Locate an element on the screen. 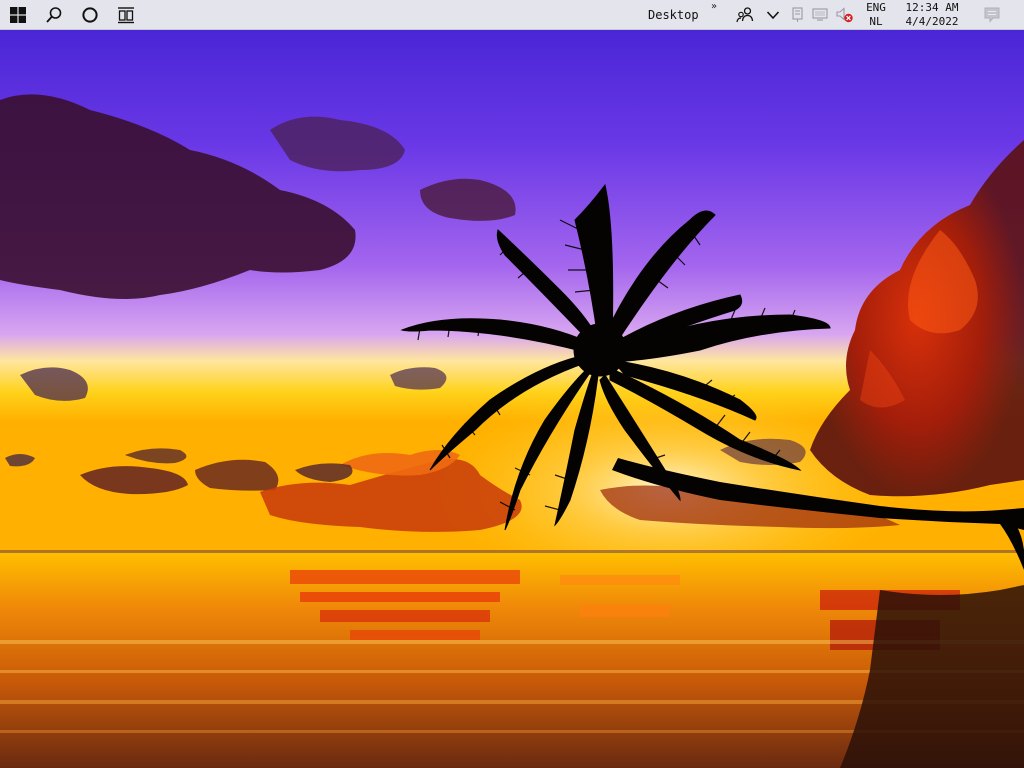  volume-tray-button is located at coordinates (845, 15).